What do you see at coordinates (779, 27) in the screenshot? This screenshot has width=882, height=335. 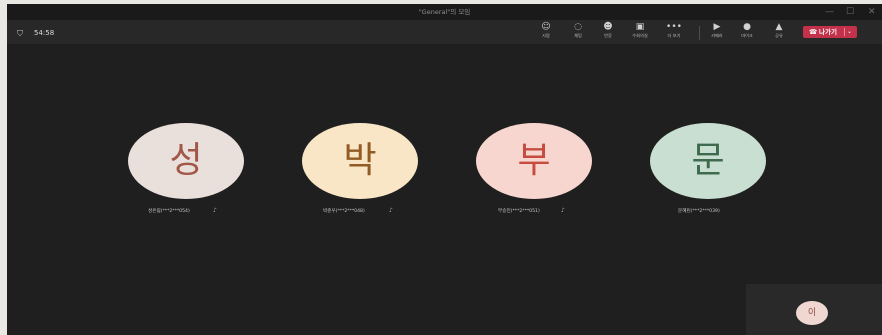 I see `share-icon: ▲` at bounding box center [779, 27].